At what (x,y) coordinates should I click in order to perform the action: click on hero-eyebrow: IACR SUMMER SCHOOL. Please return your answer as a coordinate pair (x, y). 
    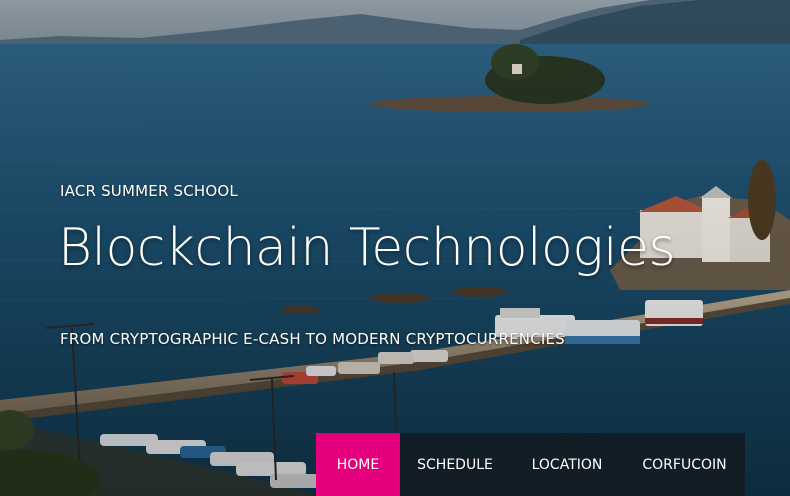
    Looking at the image, I should click on (149, 191).